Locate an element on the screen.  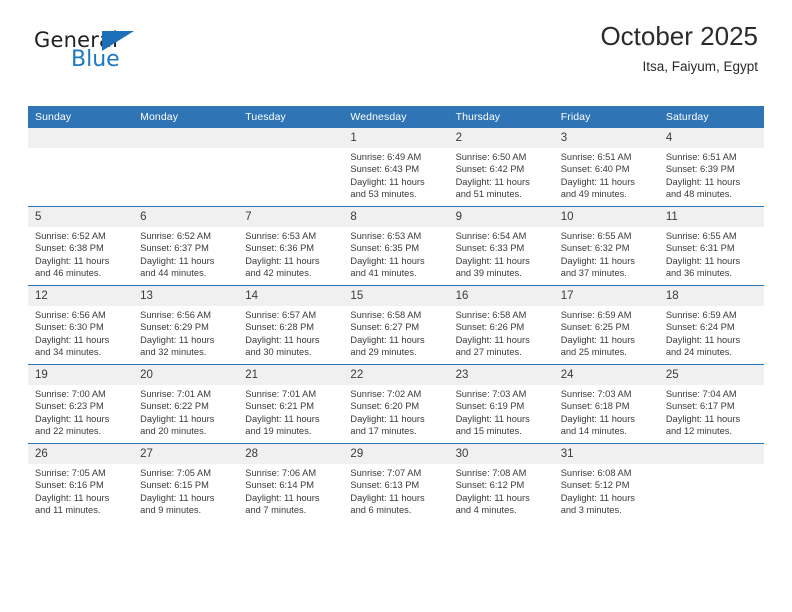
day-number: 15 is located at coordinates (396, 296).